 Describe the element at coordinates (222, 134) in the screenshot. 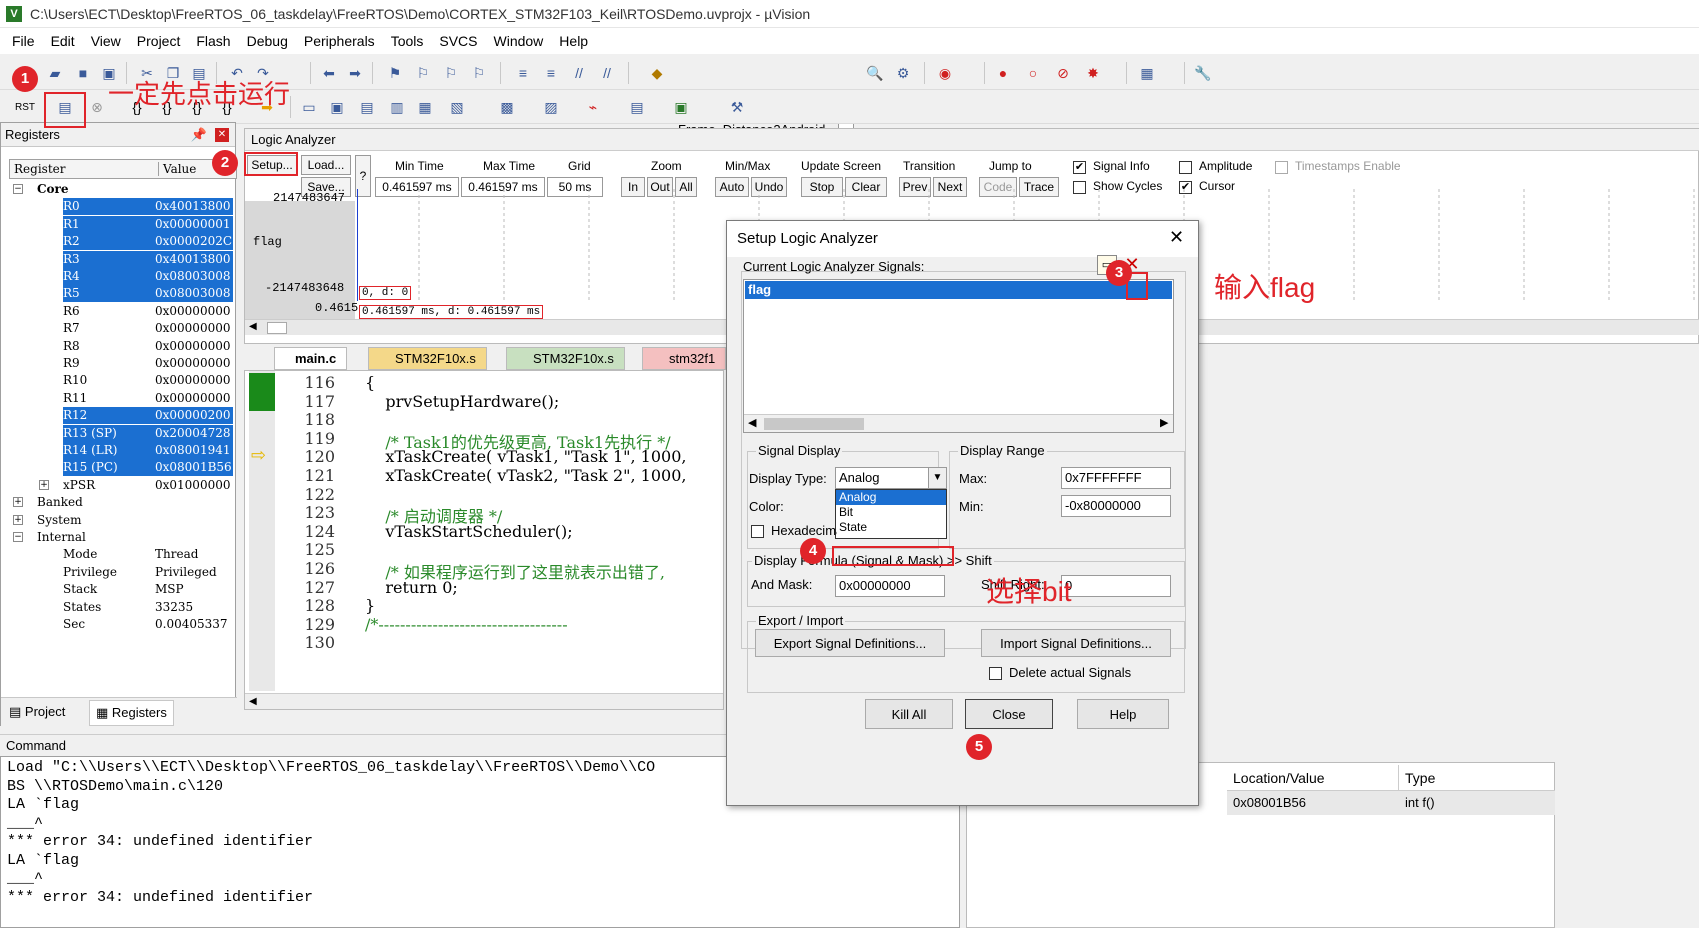

I see `close-icon: ✕` at that location.